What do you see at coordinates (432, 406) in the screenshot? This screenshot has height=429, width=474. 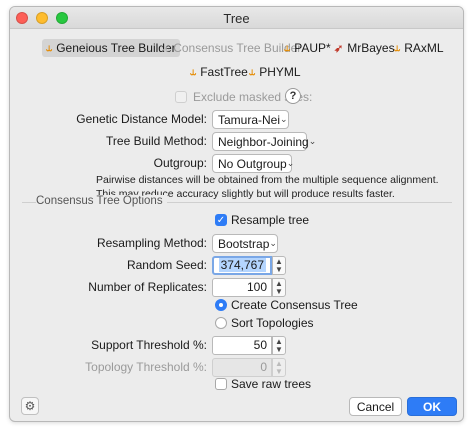 I see `ok-button: OK` at bounding box center [432, 406].